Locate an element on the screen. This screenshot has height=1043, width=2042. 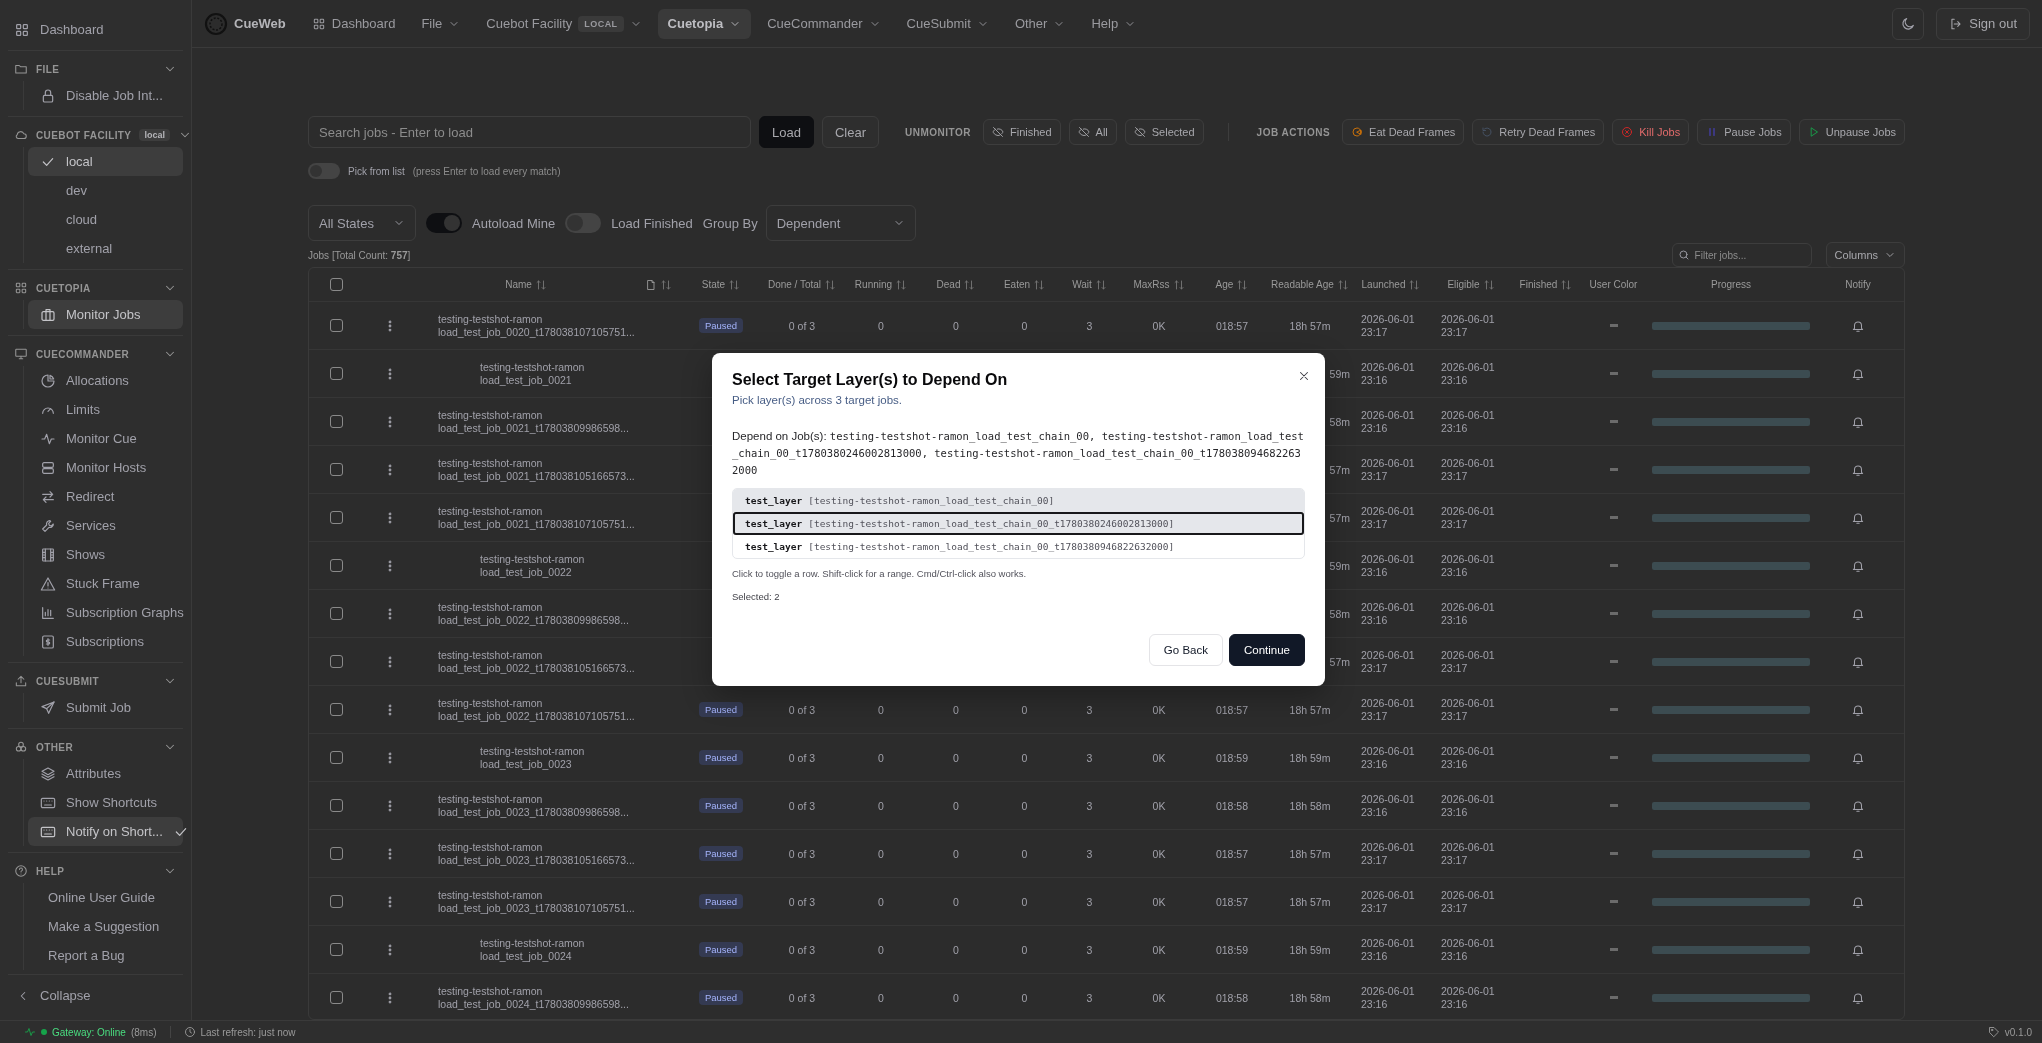
sidebar-item: Online User Guide is located at coordinates (105, 897).